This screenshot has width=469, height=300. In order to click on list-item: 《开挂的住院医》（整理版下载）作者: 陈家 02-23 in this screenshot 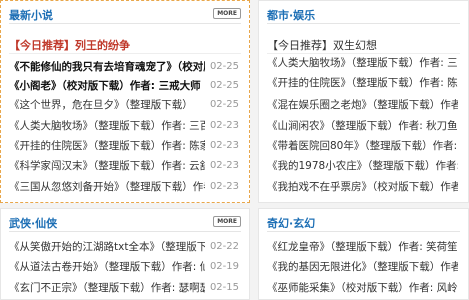, I will do `click(124, 146)`.